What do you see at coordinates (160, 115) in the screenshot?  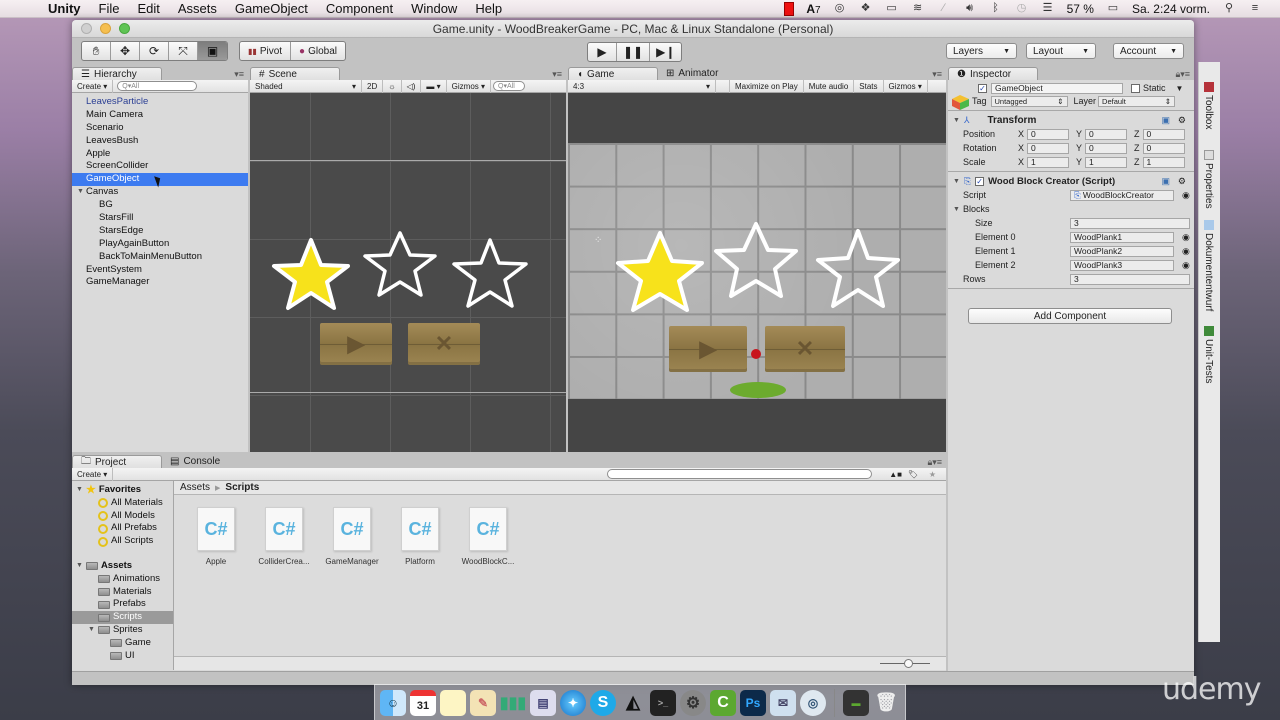 I see `hierarchy-item: Main Camera` at bounding box center [160, 115].